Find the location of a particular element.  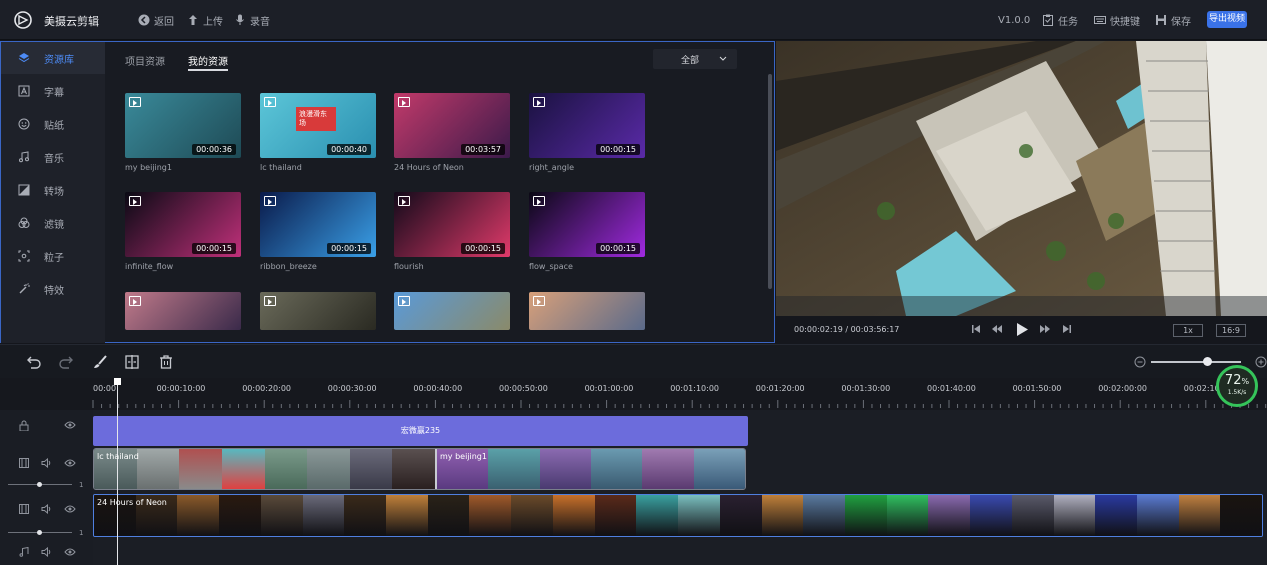

next-frame-icon is located at coordinates (1045, 329).